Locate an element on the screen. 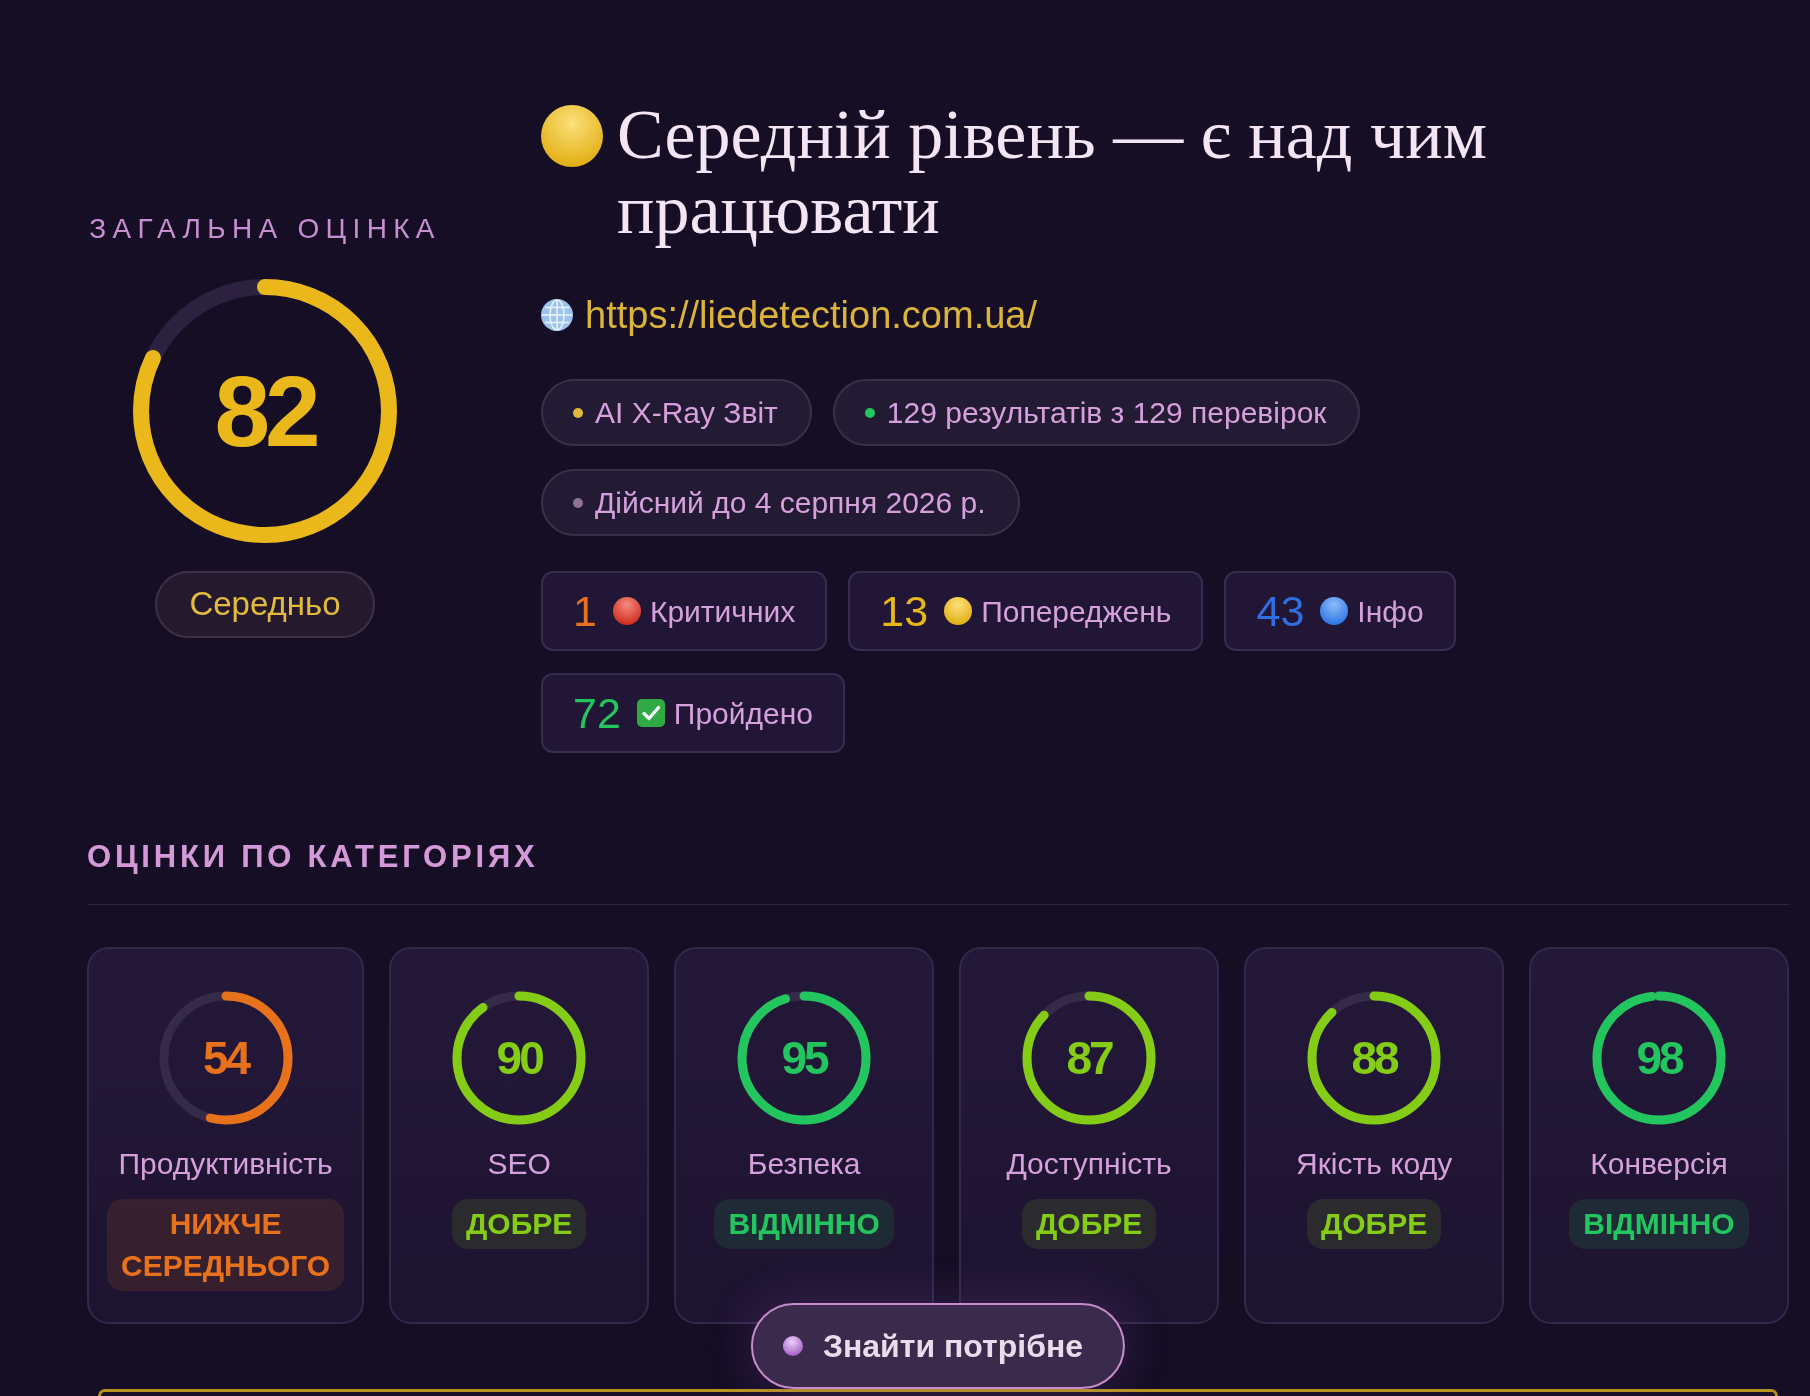 This screenshot has width=1810, height=1396. count-value: 13 is located at coordinates (904, 611).